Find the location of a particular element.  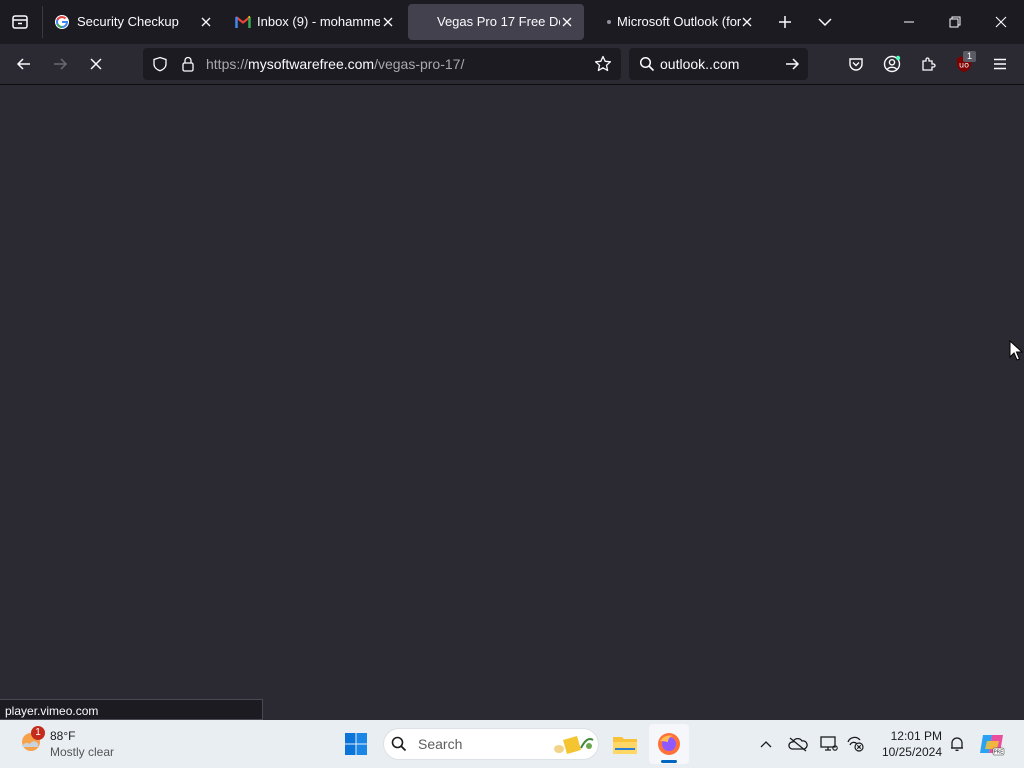

tab-title: Security Checkup is located at coordinates (128, 21).